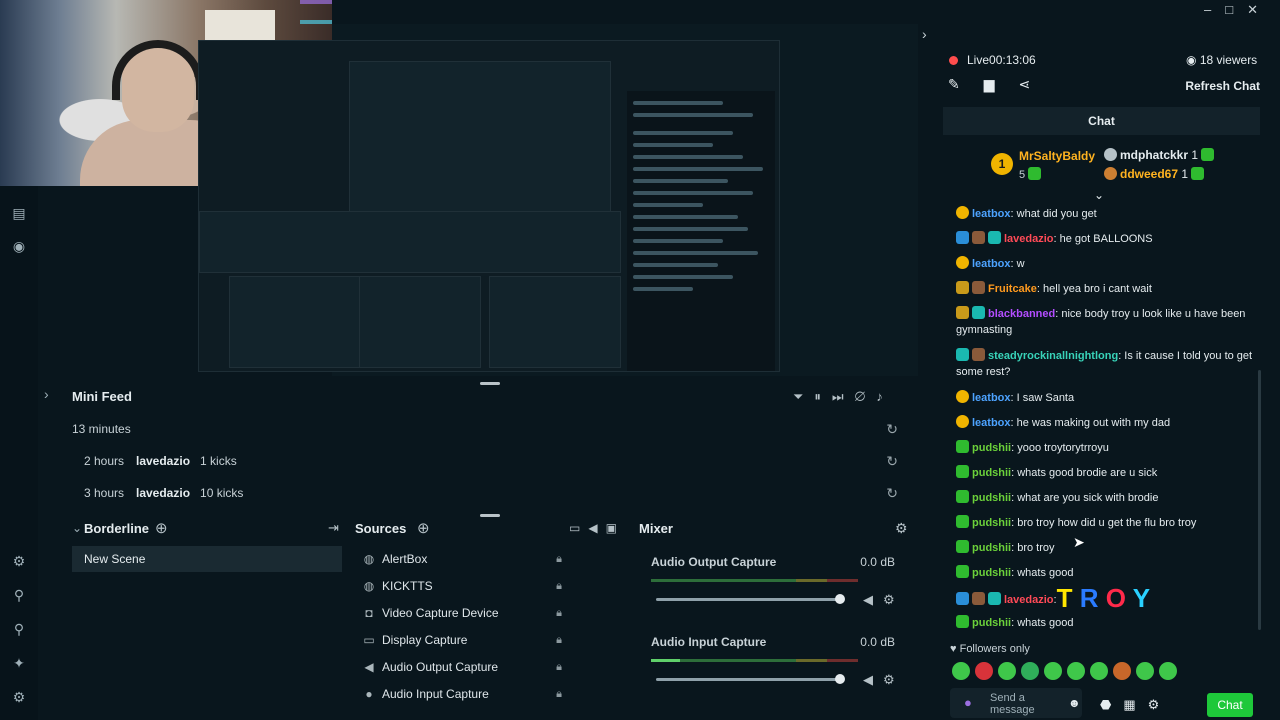 The image size is (1280, 720). Describe the element at coordinates (1033, 548) in the screenshot. I see `chat-text: : bro troy` at that location.